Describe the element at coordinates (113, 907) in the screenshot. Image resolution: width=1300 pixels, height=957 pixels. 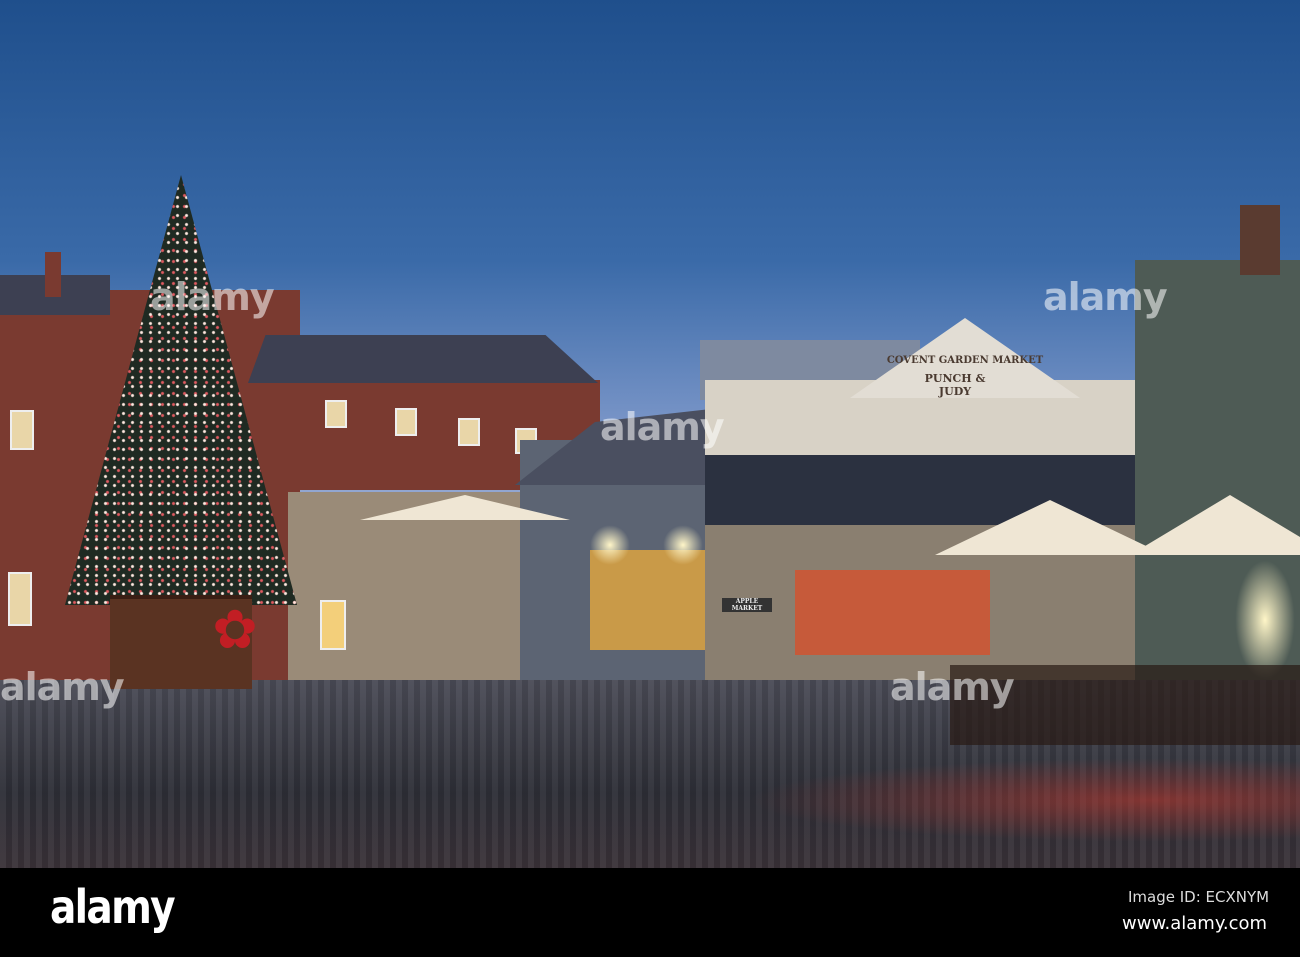
I see `alamy-logo: alamy` at that location.